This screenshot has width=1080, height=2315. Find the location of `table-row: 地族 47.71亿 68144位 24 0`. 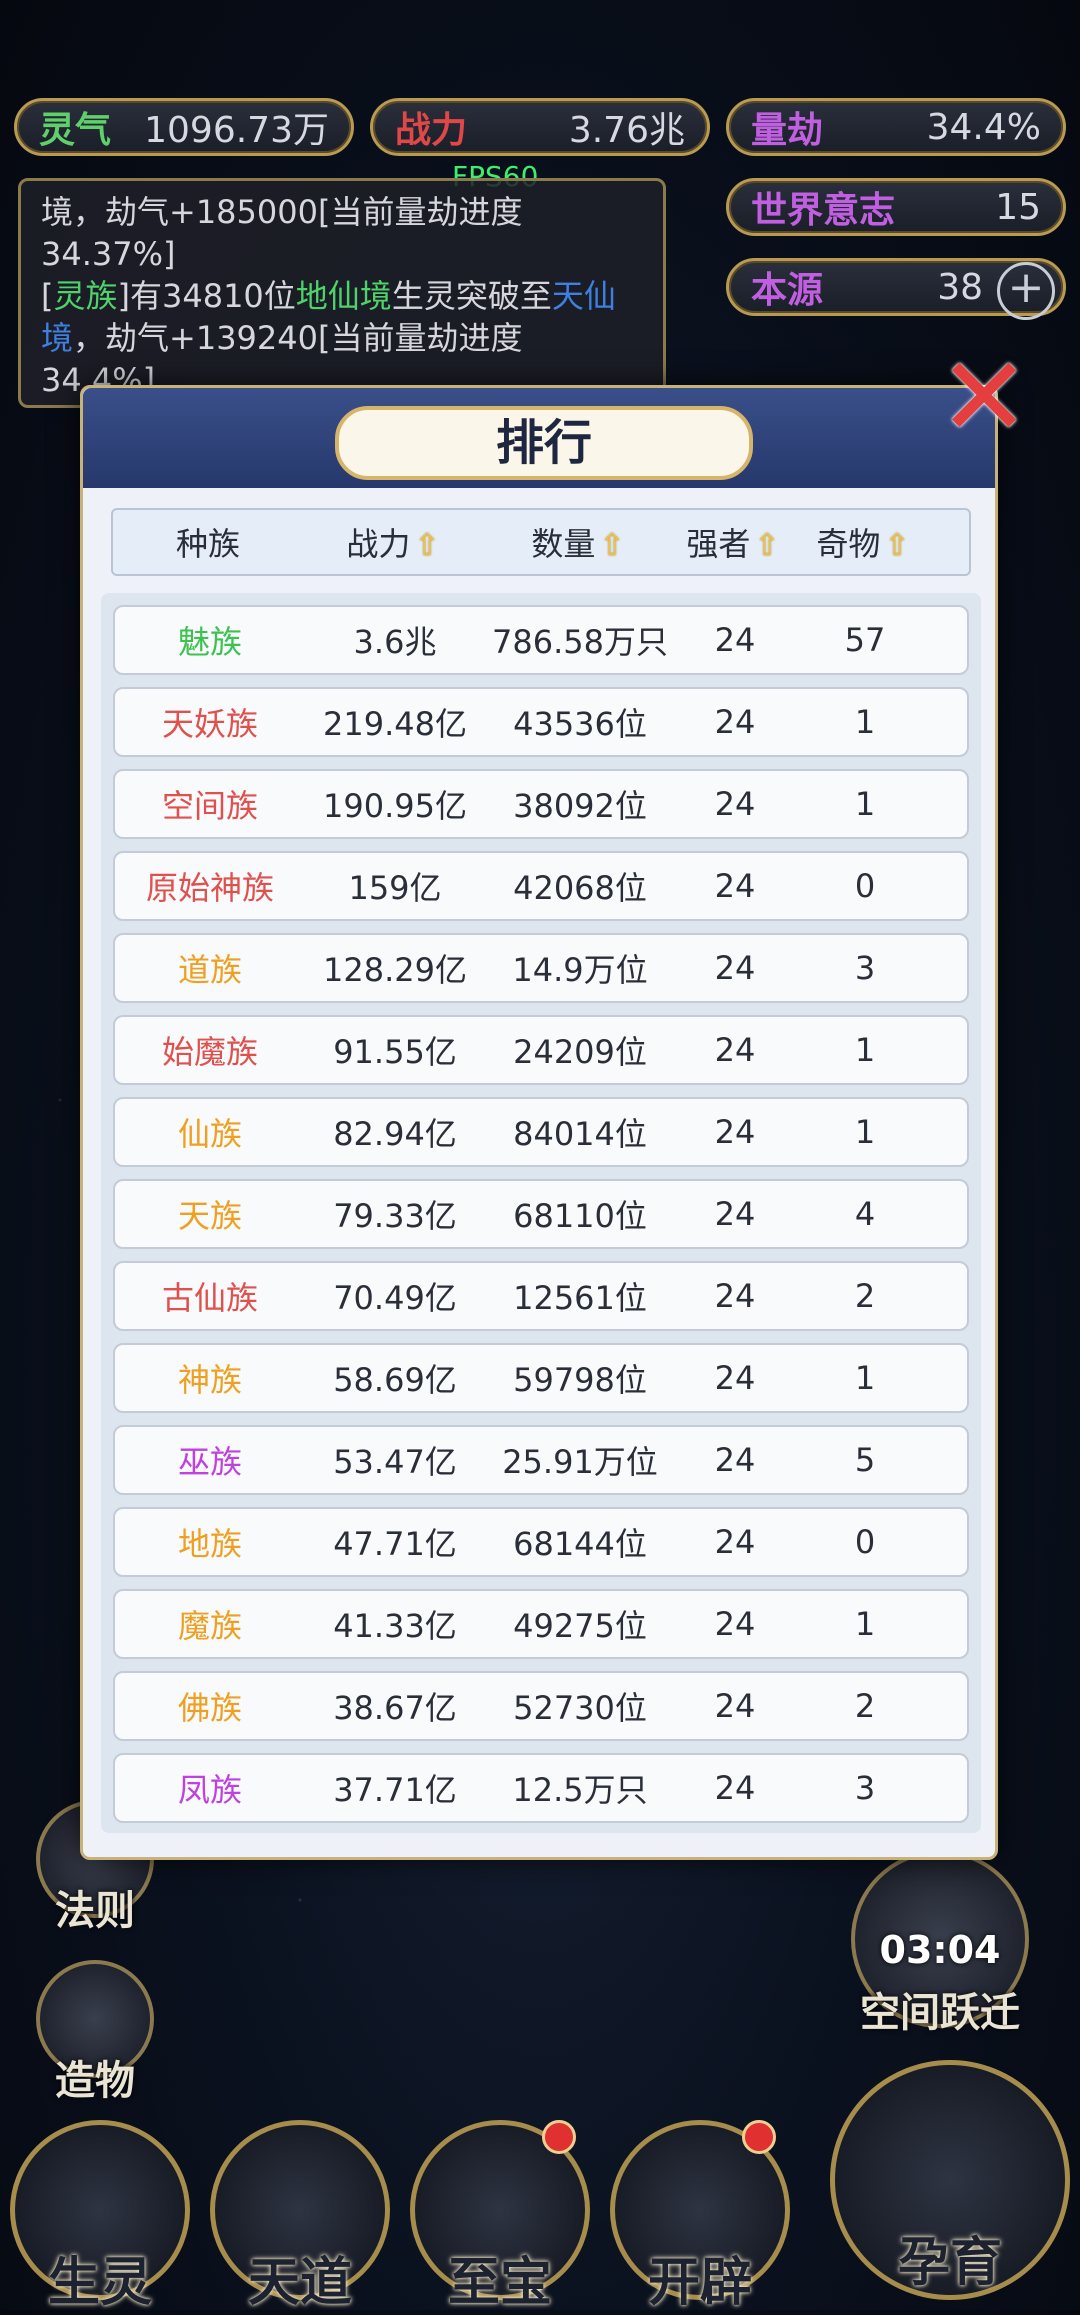

table-row: 地族 47.71亿 68144位 24 0 is located at coordinates (541, 1542).